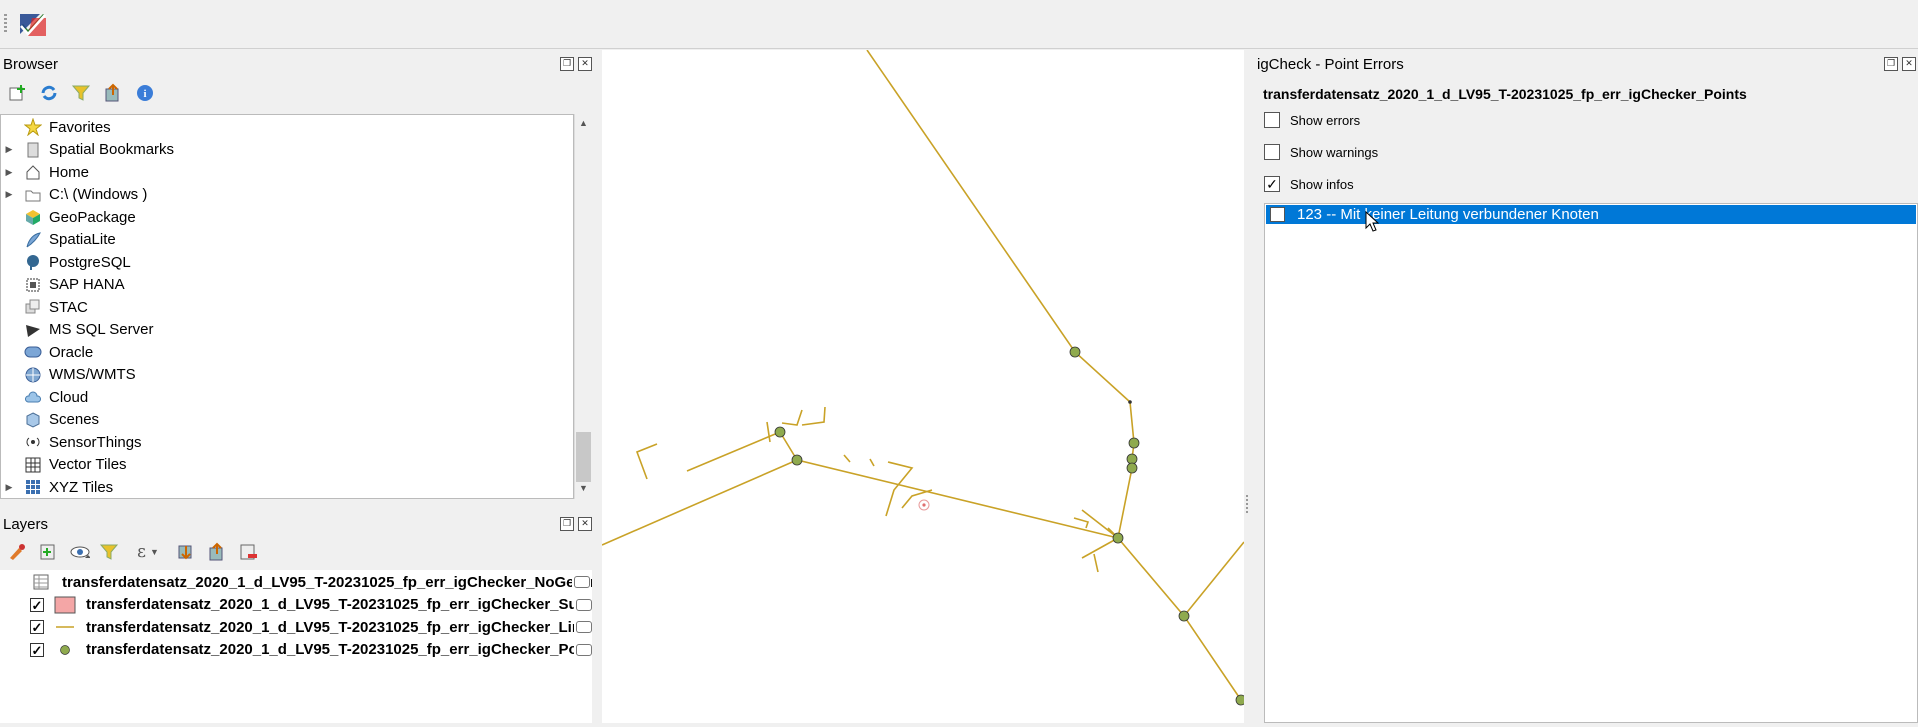  What do you see at coordinates (44, 397) in the screenshot?
I see `browser-item: Cloud` at bounding box center [44, 397].